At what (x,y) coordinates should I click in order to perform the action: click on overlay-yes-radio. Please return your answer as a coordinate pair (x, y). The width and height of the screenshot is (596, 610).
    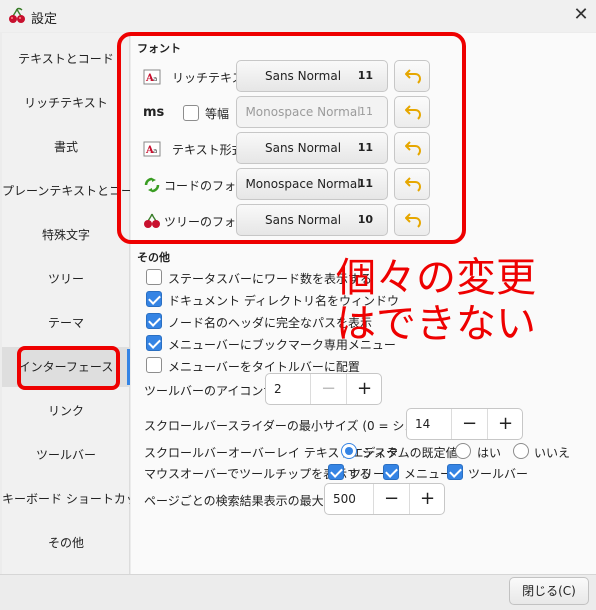
    Looking at the image, I should click on (463, 451).